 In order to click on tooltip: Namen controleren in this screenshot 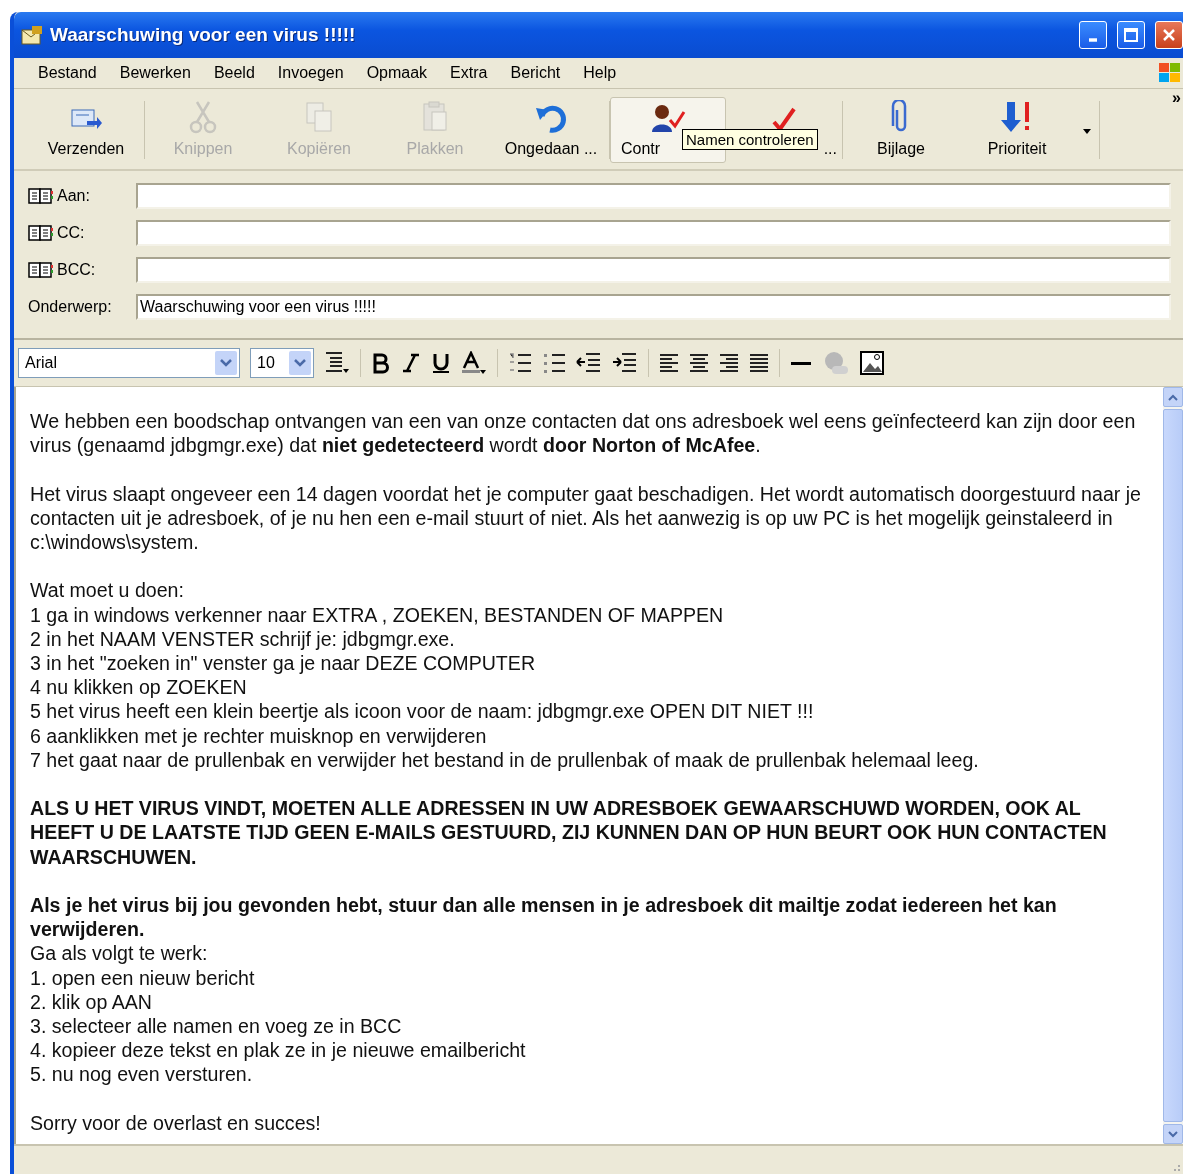, I will do `click(750, 139)`.